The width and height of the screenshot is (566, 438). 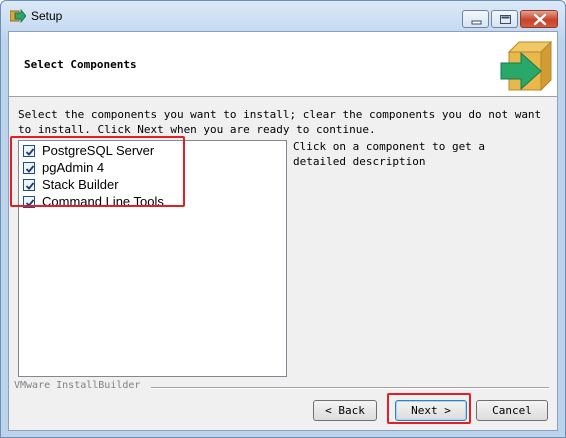 What do you see at coordinates (476, 22) in the screenshot?
I see `minimize-icon` at bounding box center [476, 22].